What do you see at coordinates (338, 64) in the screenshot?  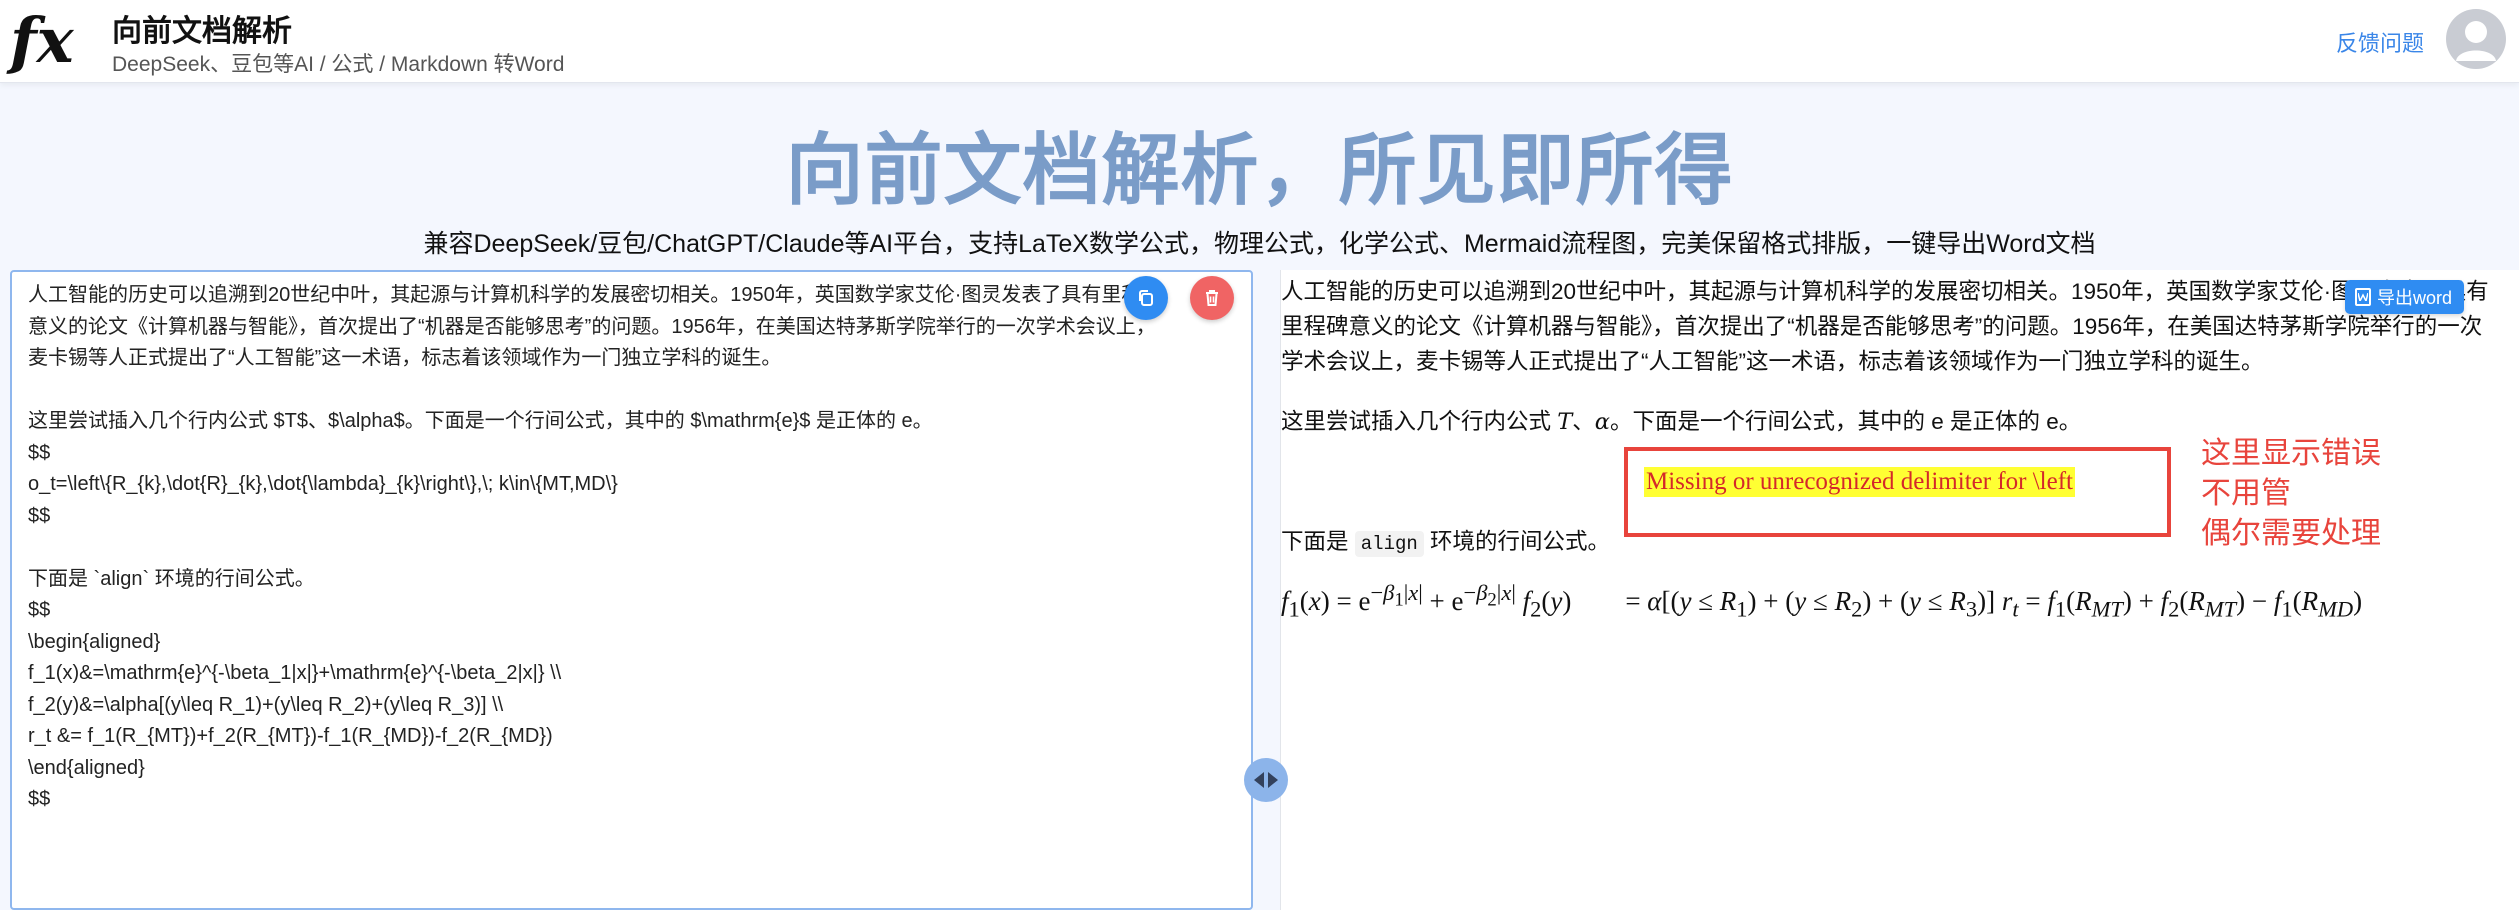 I see `app-subtitle: DeepSeek、豆包等AI / 公式 / Markdown 转Word` at bounding box center [338, 64].